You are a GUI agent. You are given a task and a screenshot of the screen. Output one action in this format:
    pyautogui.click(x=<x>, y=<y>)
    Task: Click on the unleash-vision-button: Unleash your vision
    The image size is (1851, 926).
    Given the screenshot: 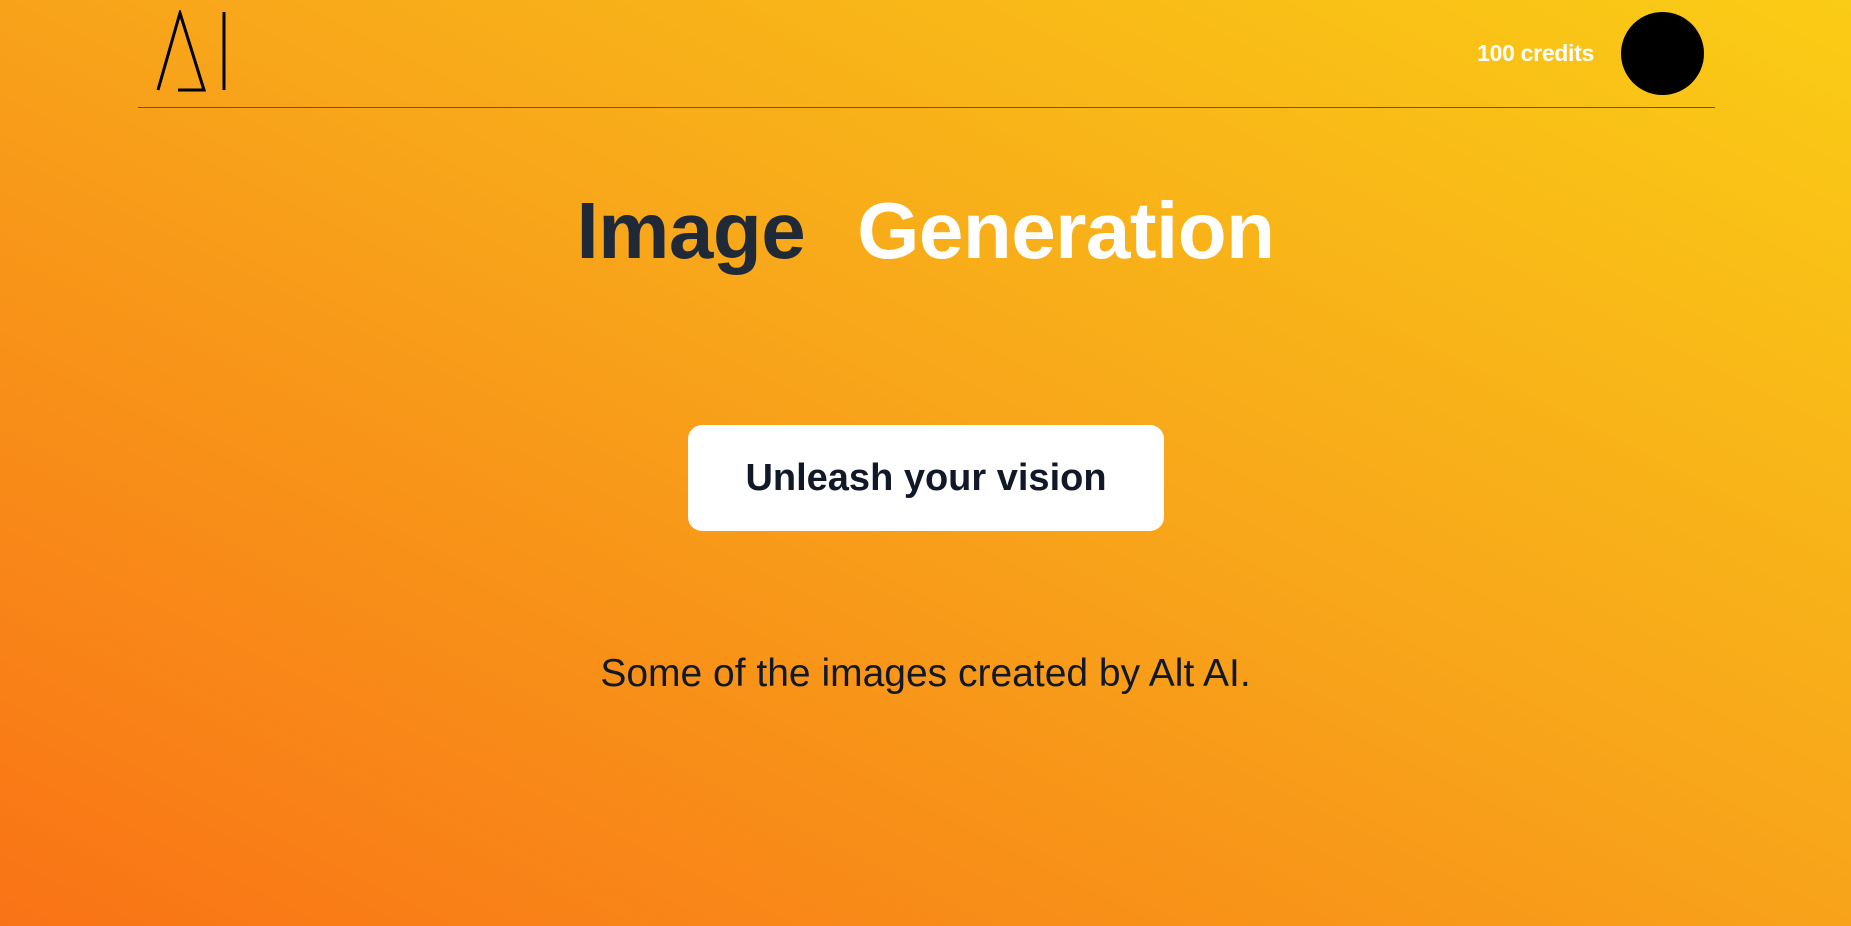 What is the action you would take?
    pyautogui.click(x=926, y=478)
    